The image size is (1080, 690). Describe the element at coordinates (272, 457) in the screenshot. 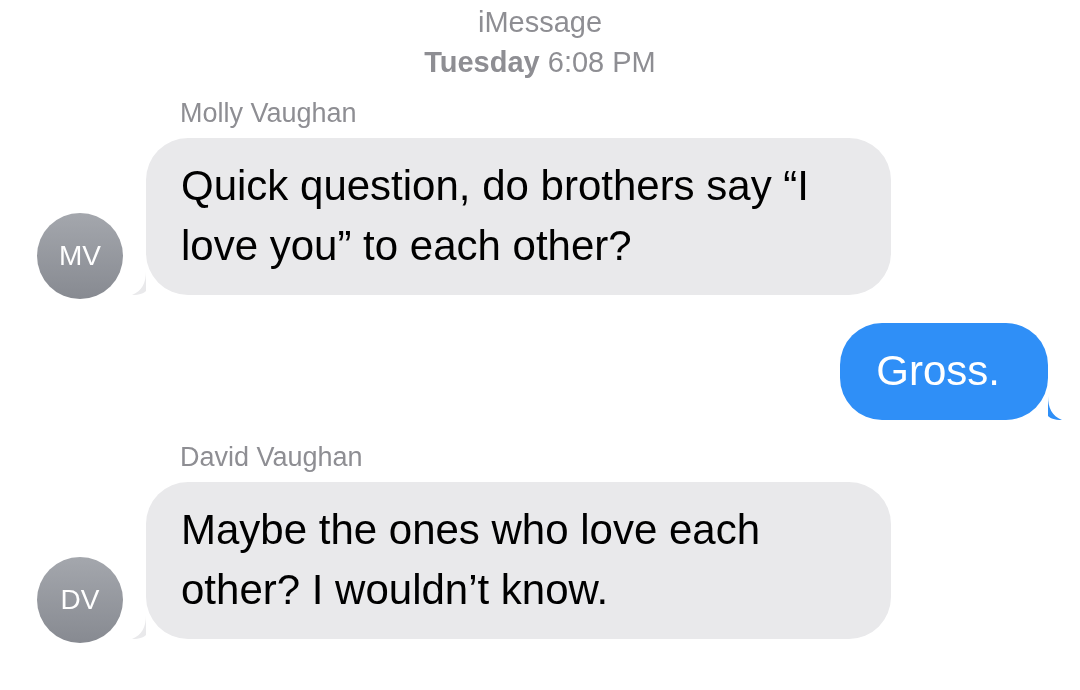

I see `sender-name: David Vaughan` at that location.